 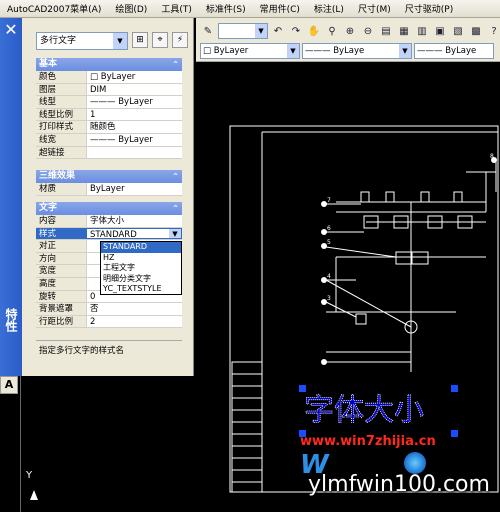 What do you see at coordinates (11, 320) in the screenshot?
I see `dock-title: 特性` at bounding box center [11, 320].